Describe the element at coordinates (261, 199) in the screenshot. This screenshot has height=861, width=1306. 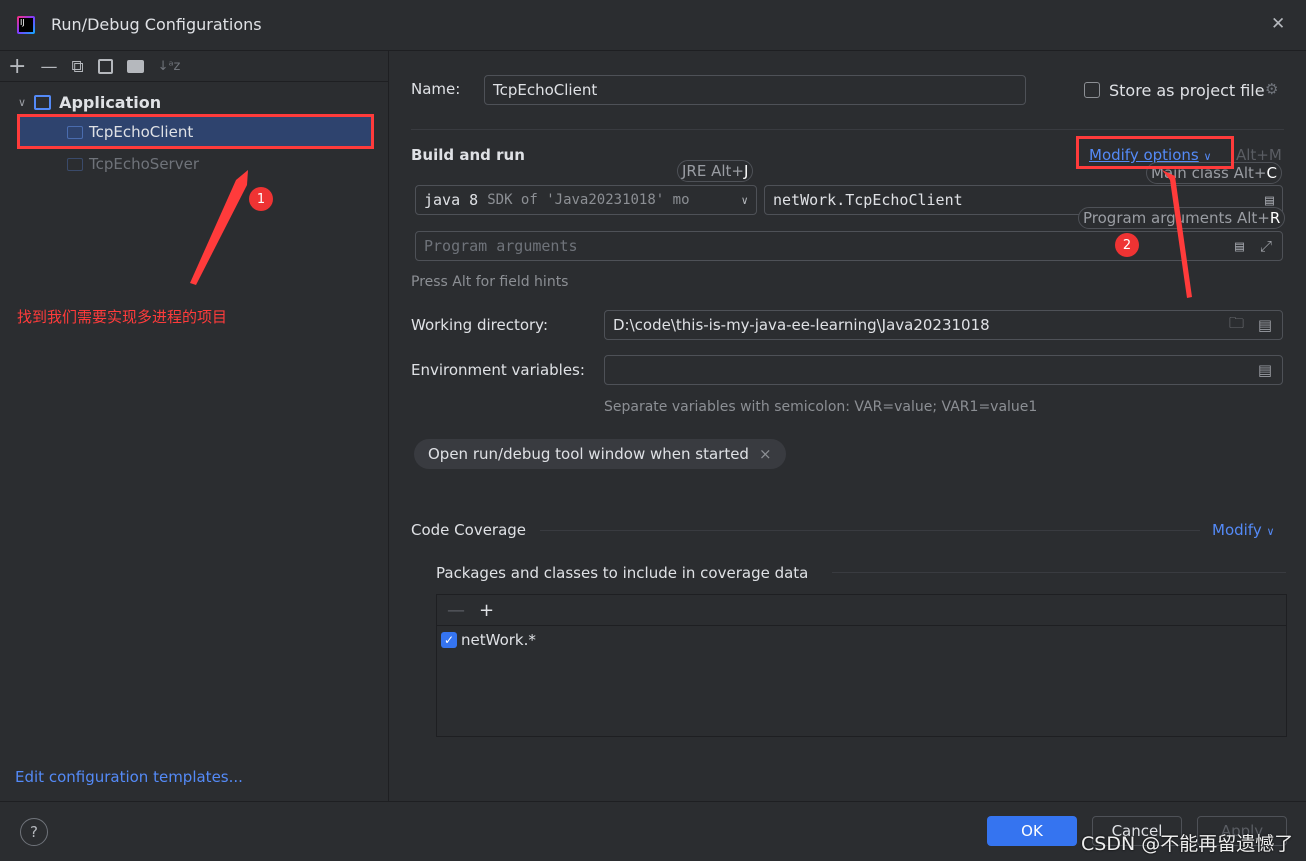
I see `badge-1: 1` at that location.